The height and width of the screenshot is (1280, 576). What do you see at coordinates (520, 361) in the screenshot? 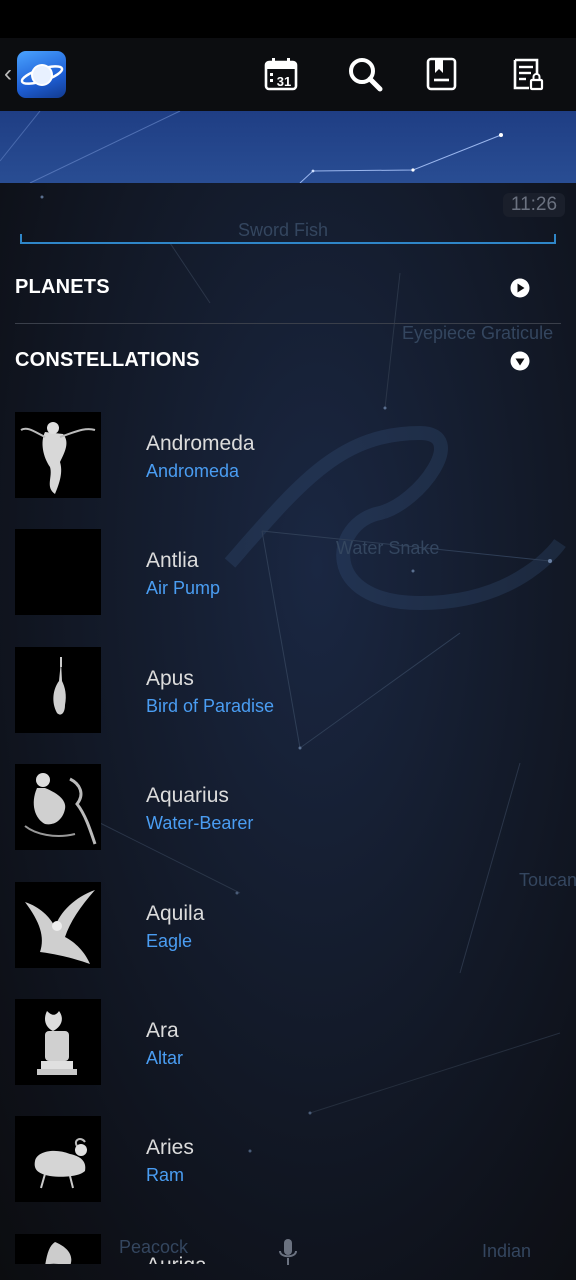
I see `expand-arrow-icon` at bounding box center [520, 361].